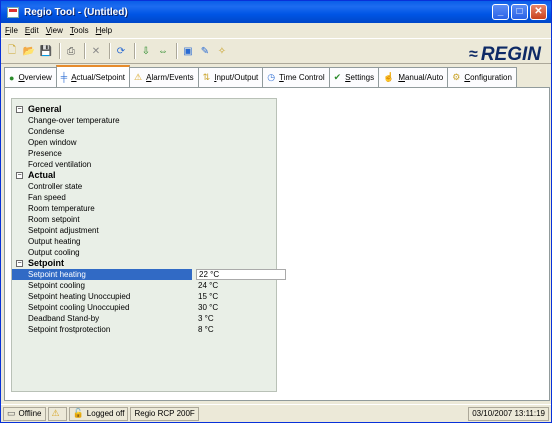 This screenshot has height=423, width=552. Describe the element at coordinates (30, 77) in the screenshot. I see `tab-overview: ● Overview` at that location.